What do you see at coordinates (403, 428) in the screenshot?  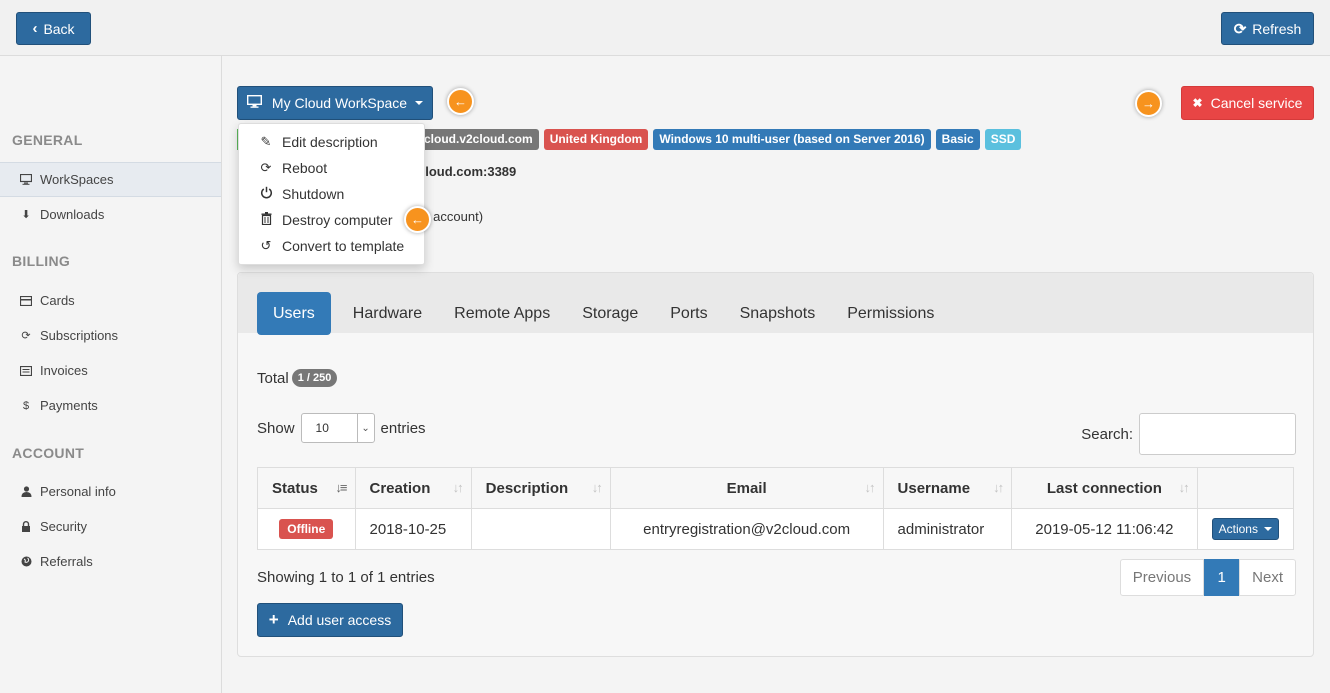 I see `entries-label: entries` at bounding box center [403, 428].